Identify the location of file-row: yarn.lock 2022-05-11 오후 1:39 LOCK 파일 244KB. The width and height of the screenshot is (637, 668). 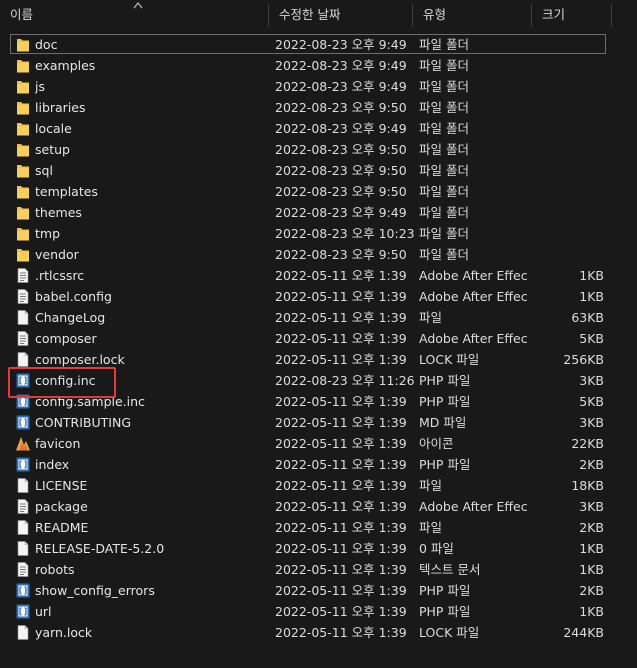
(318, 632).